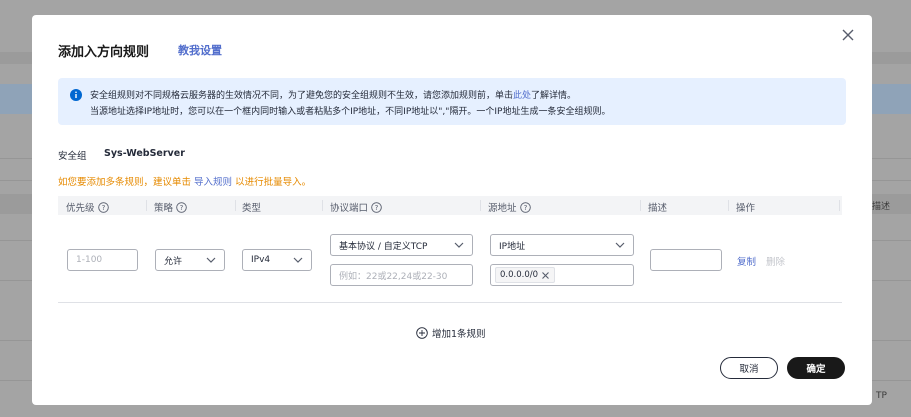 This screenshot has height=417, width=911. I want to click on column-description: 描述, so click(657, 207).